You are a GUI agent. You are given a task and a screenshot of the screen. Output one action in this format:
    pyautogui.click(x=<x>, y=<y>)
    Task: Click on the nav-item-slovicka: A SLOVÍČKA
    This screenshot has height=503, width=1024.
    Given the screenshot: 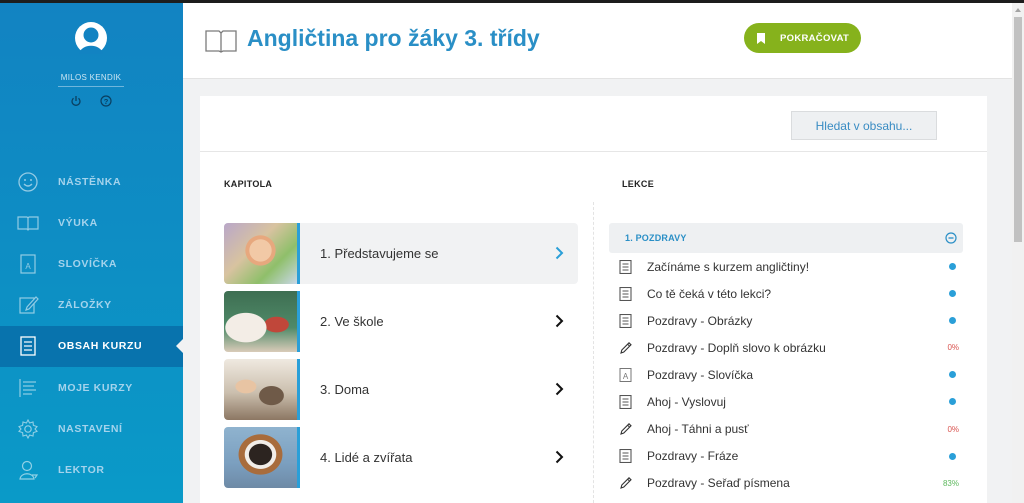 What is the action you would take?
    pyautogui.click(x=91, y=263)
    